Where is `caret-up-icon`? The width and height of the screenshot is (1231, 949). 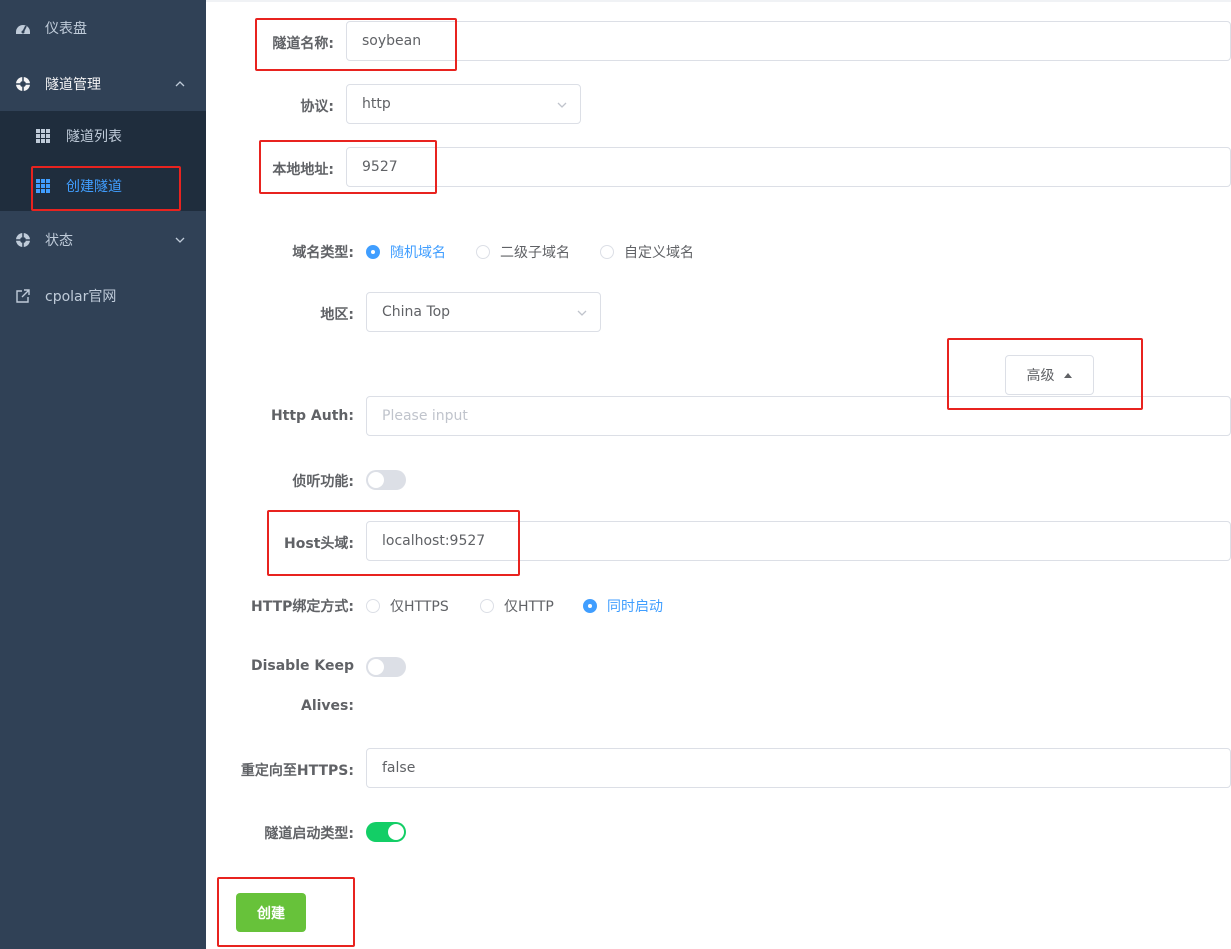 caret-up-icon is located at coordinates (1068, 375).